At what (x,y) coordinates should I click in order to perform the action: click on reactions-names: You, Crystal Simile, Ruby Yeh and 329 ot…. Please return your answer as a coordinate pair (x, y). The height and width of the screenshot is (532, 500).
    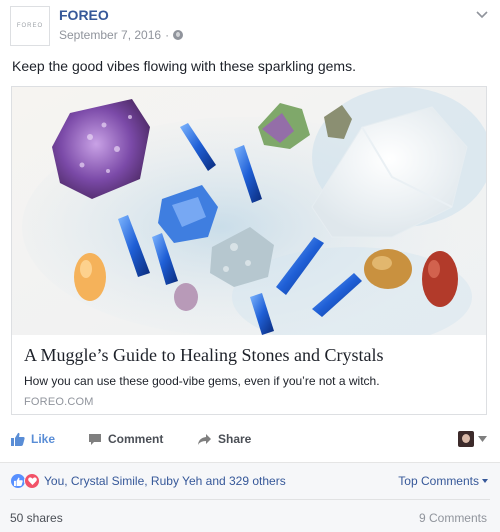
    Looking at the image, I should click on (165, 481).